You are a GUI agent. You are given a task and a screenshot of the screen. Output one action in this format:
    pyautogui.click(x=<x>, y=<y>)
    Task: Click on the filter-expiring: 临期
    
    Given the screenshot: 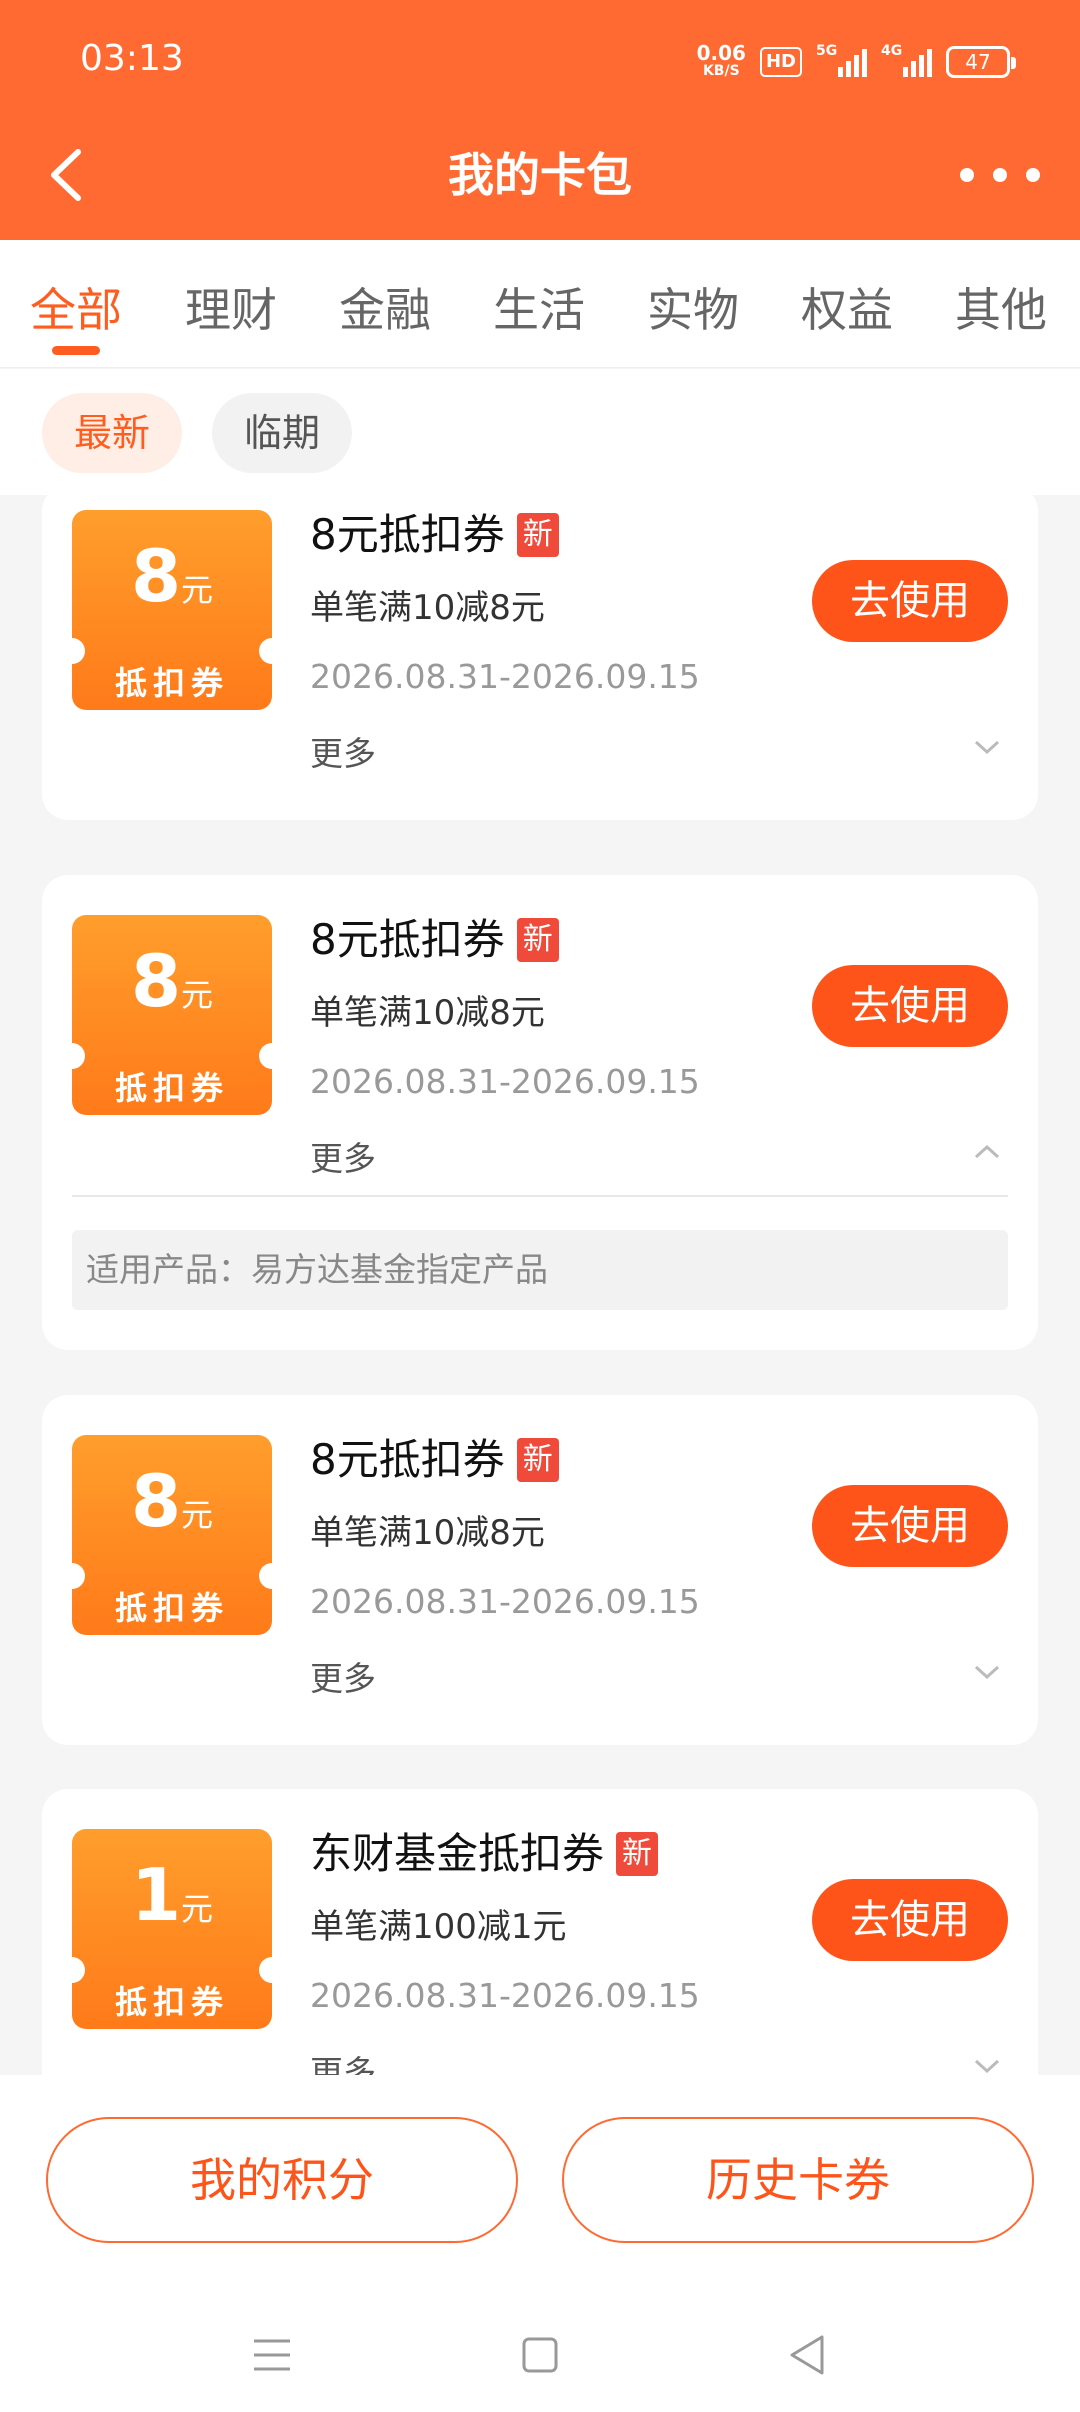 What is the action you would take?
    pyautogui.click(x=282, y=433)
    